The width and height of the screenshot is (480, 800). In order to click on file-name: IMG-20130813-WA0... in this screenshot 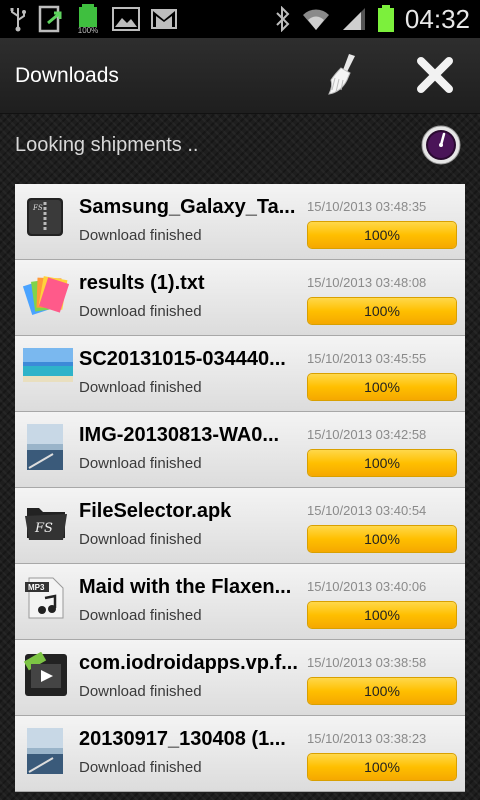, I will do `click(179, 435)`.